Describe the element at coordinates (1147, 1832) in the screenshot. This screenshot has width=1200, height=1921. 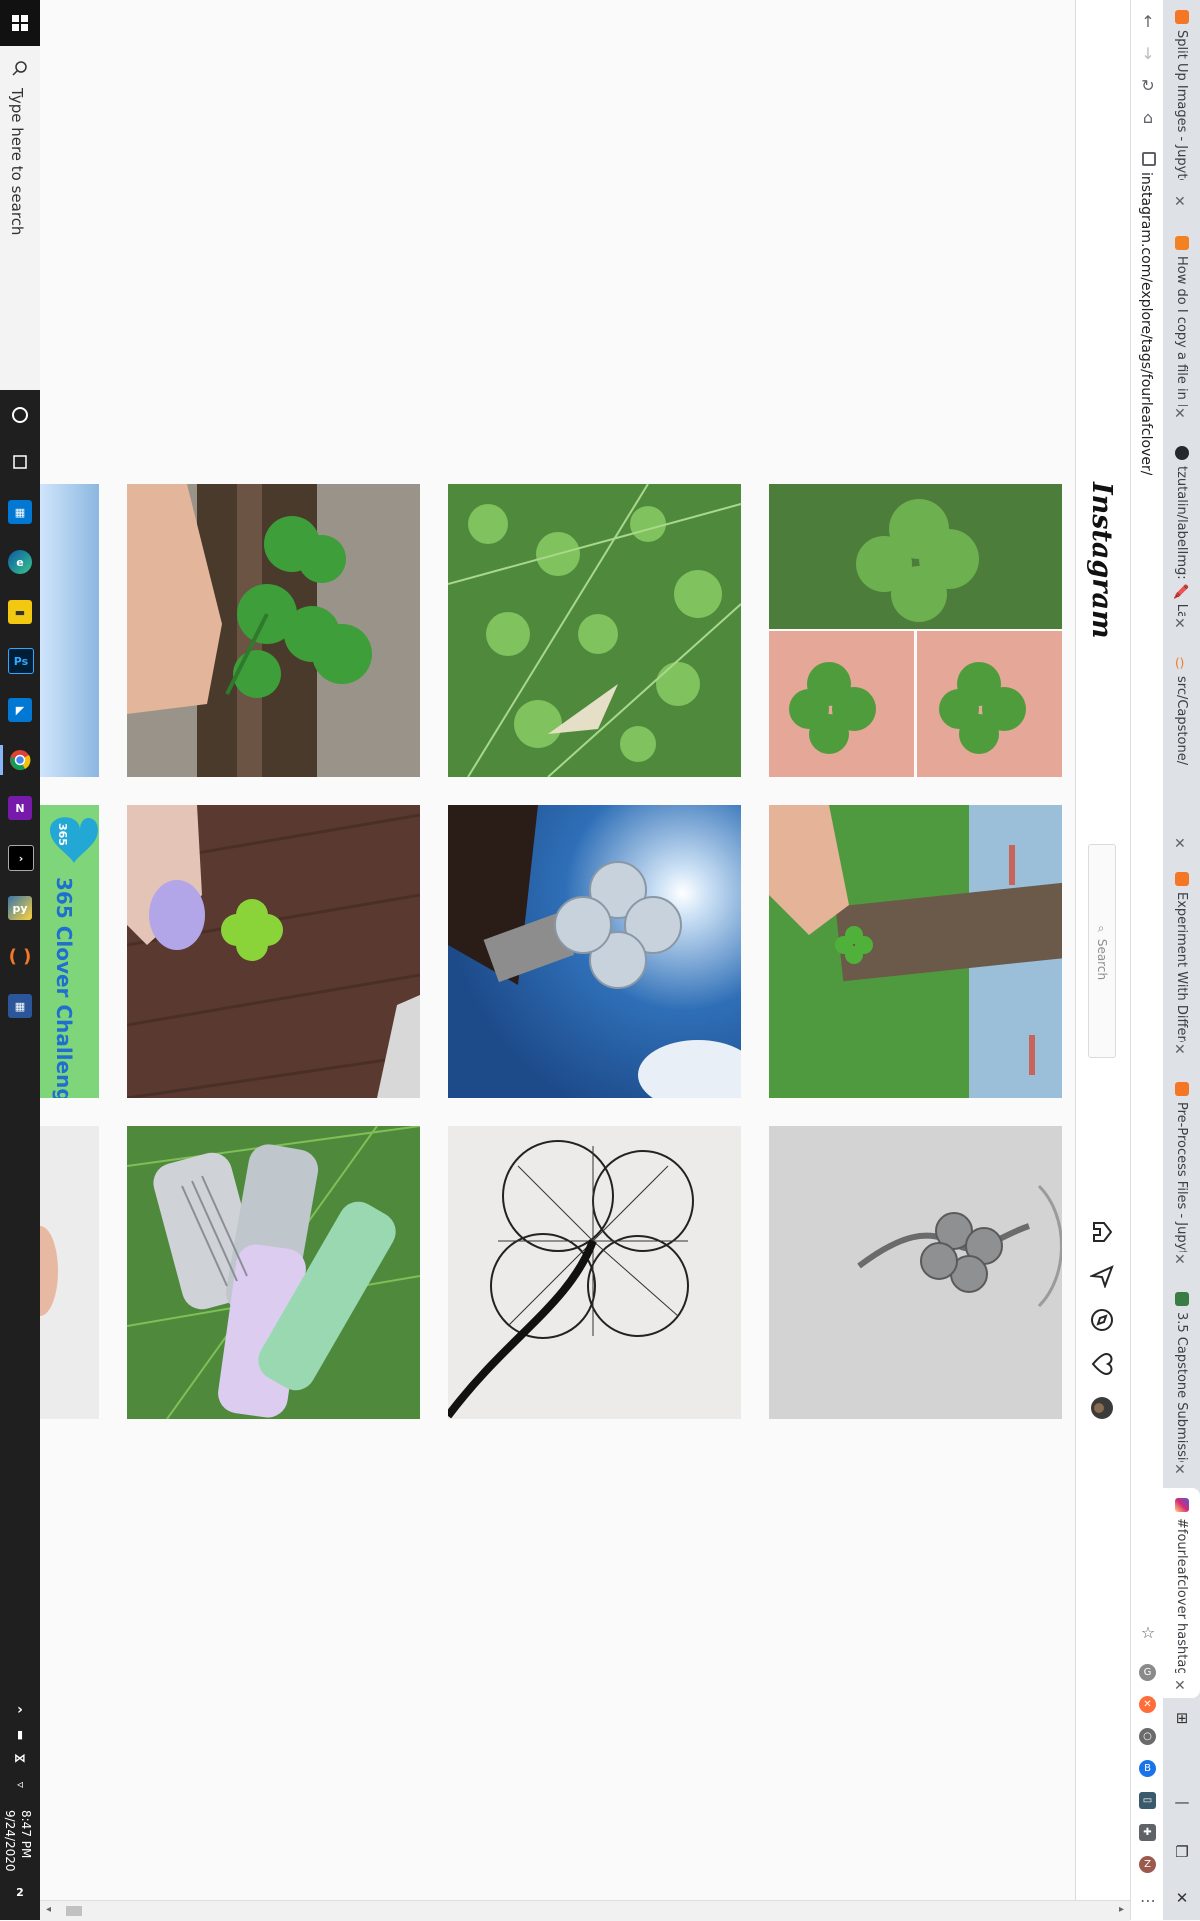
I see `extensions-puzzle-icon: ✚` at that location.